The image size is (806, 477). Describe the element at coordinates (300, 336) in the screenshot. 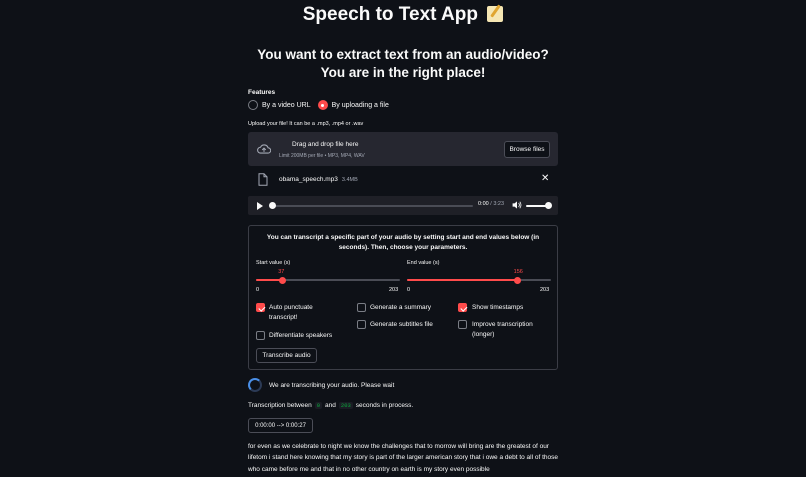

I see `checkbox-differentiate-speakers-label: Differentiate speakers` at that location.